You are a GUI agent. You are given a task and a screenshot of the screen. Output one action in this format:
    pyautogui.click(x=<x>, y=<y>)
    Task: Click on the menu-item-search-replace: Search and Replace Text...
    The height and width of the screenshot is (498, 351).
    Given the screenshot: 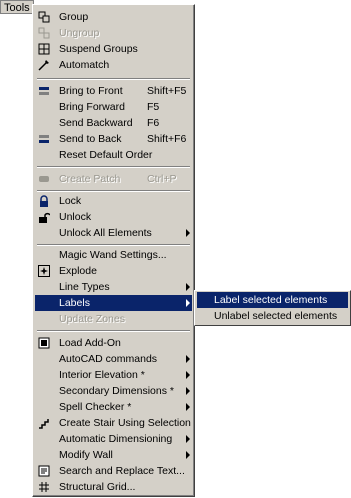 What is the action you would take?
    pyautogui.click(x=113, y=471)
    